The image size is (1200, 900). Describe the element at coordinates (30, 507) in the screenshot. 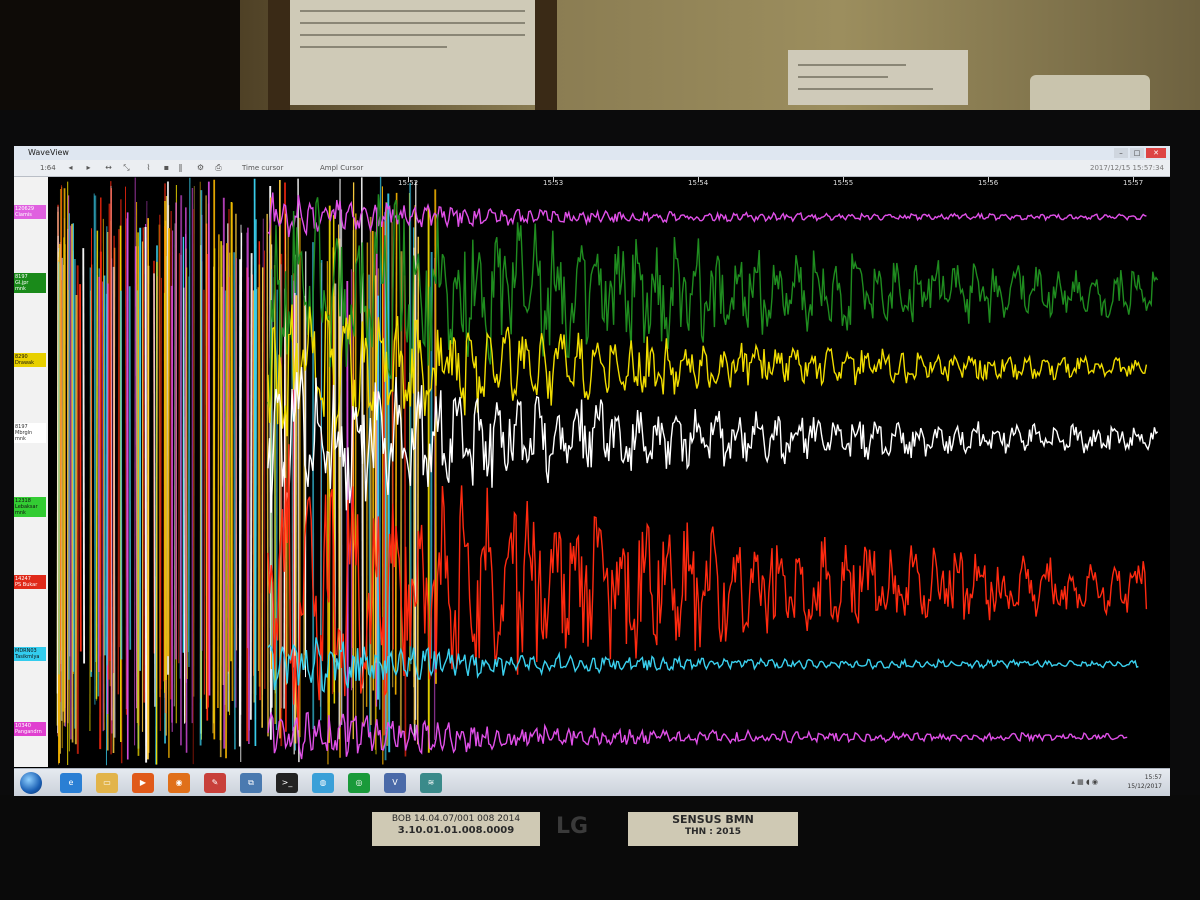

I see `channel-label: 12318 Lebaksar mnk` at that location.